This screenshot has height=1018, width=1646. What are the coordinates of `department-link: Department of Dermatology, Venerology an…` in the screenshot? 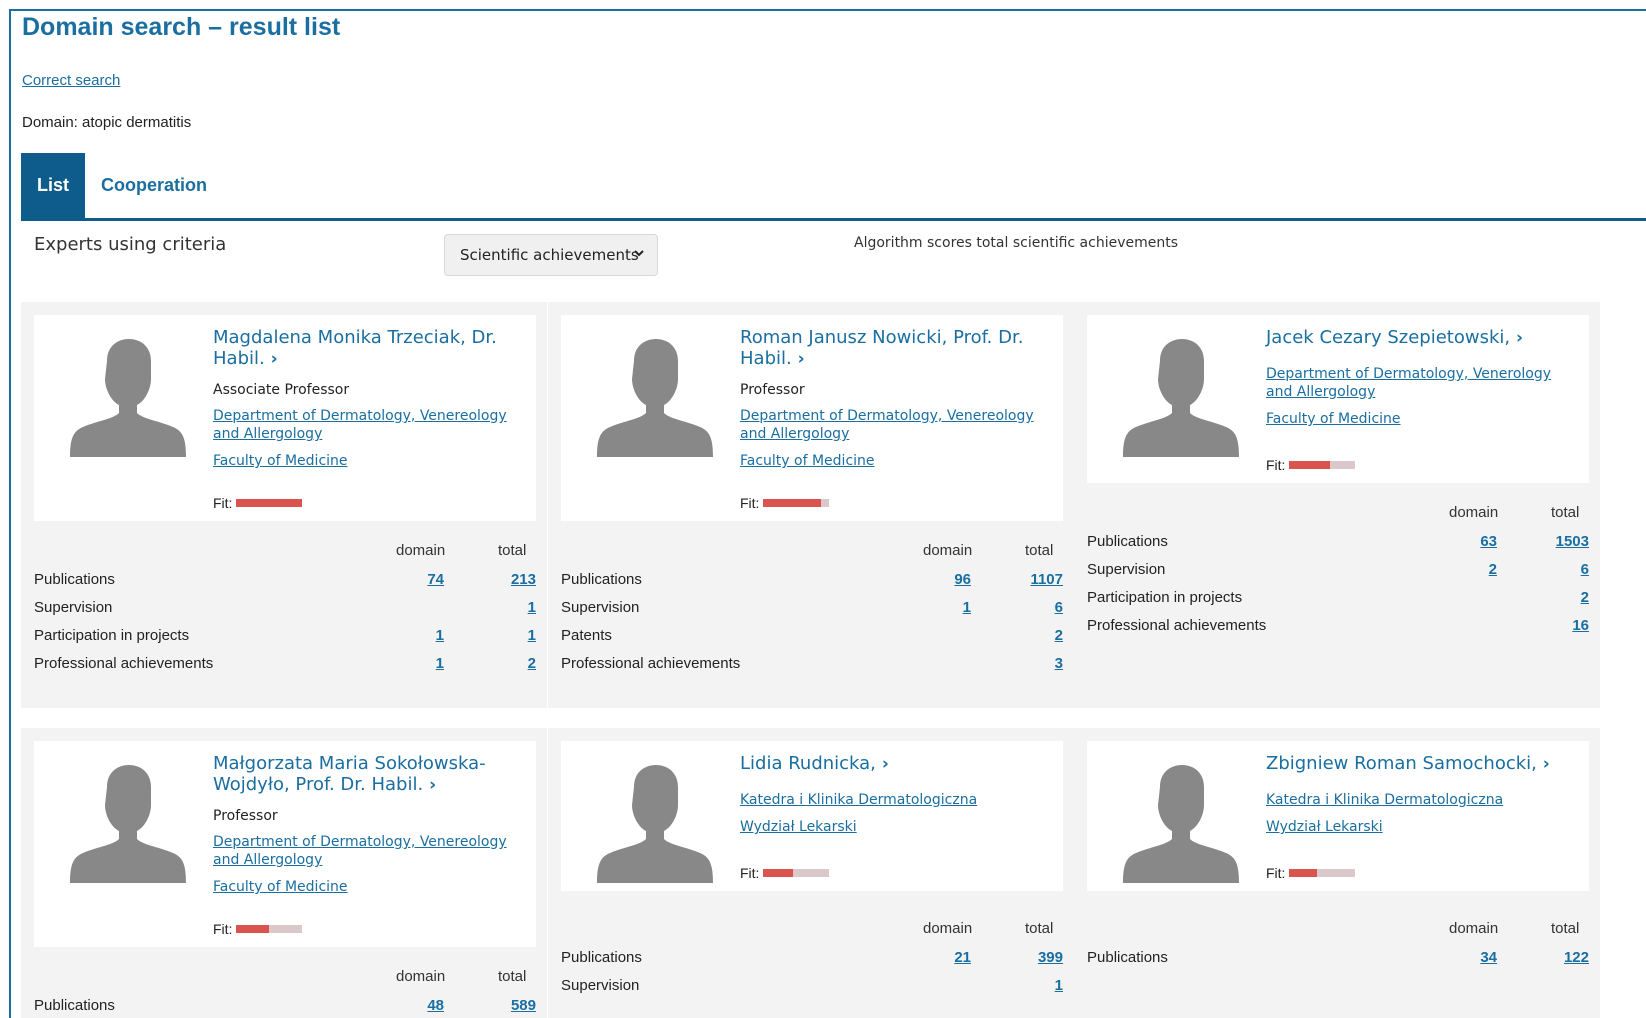 It's located at (1416, 383).